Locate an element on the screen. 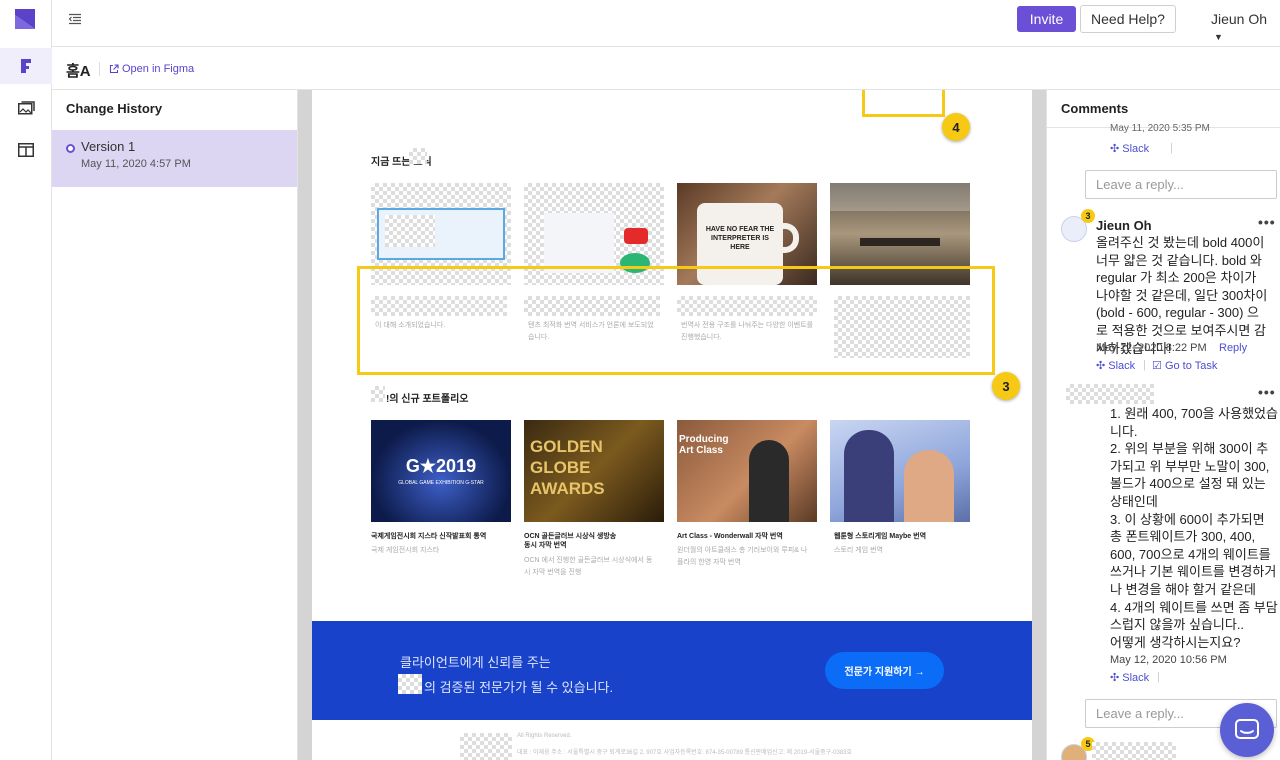 This screenshot has width=1280, height=760. portfolio-thumb-maybe is located at coordinates (900, 471).